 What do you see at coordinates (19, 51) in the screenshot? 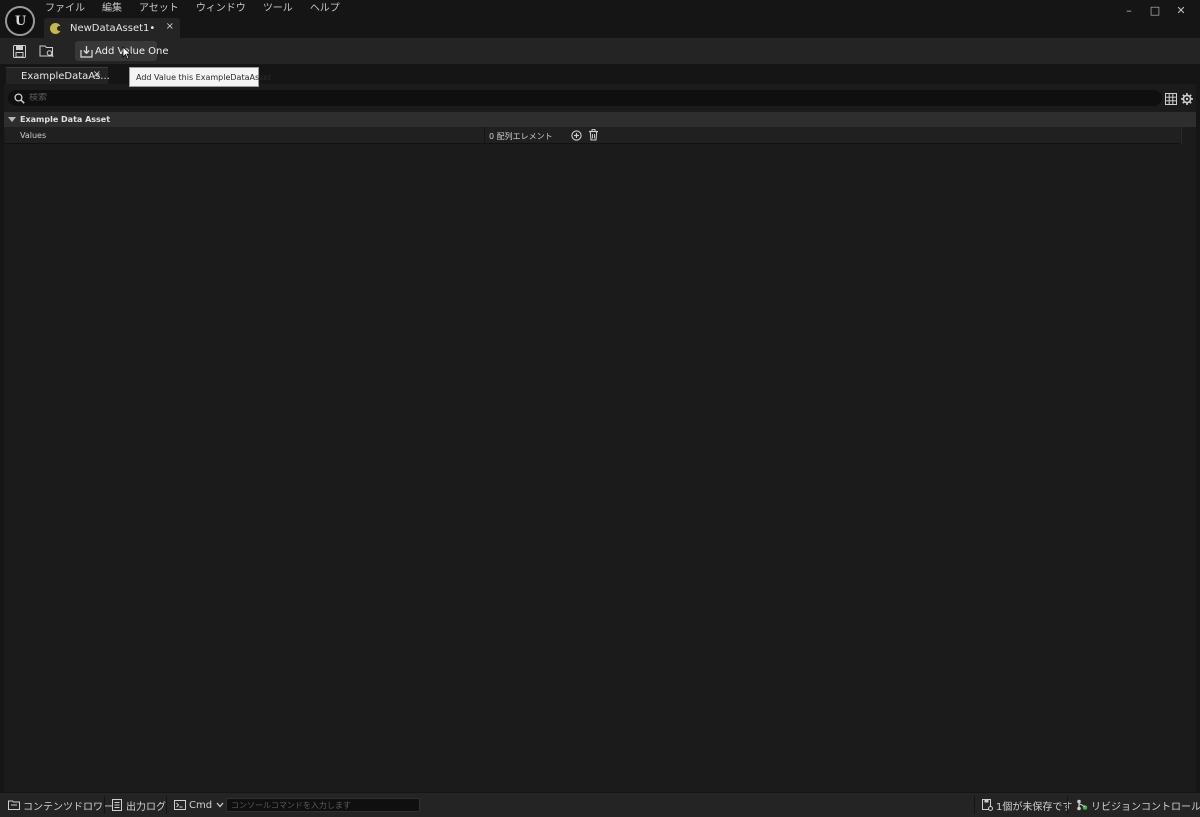
I see `save-icon` at bounding box center [19, 51].